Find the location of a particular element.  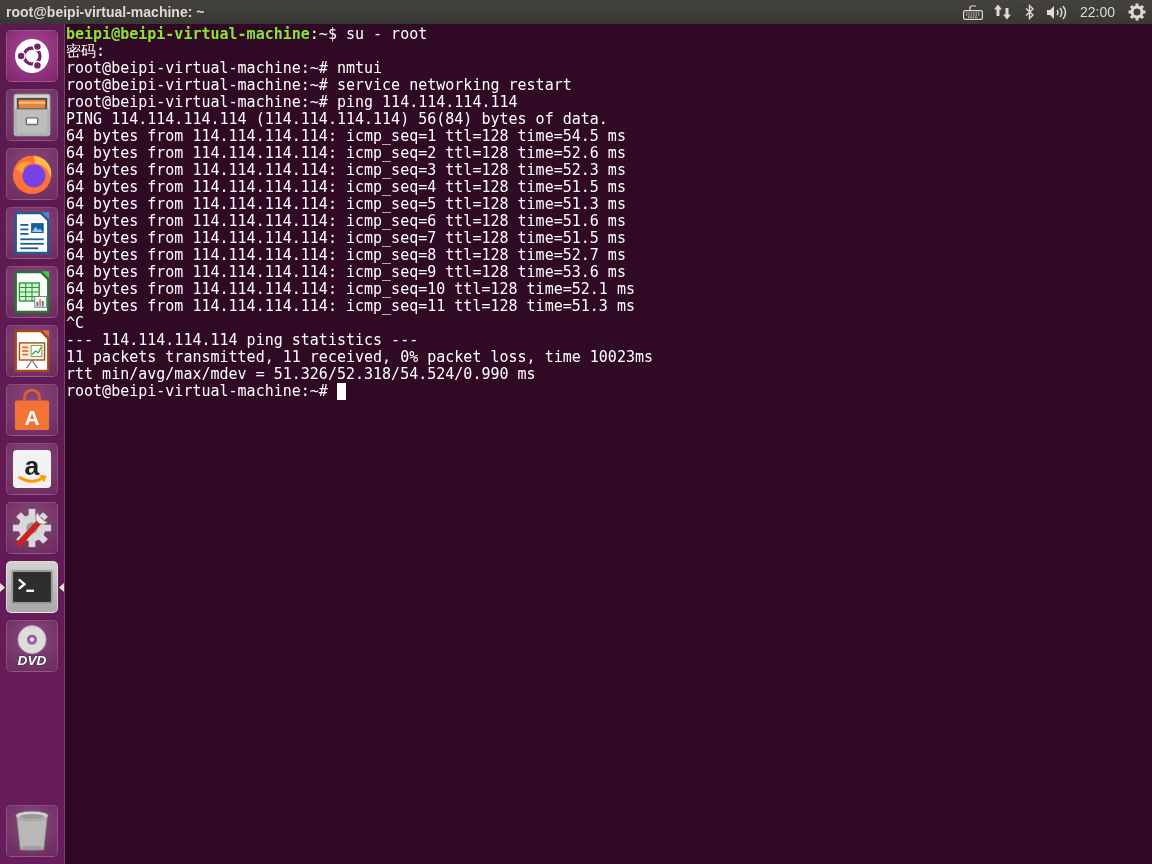

fox-globe-icon is located at coordinates (32, 174).